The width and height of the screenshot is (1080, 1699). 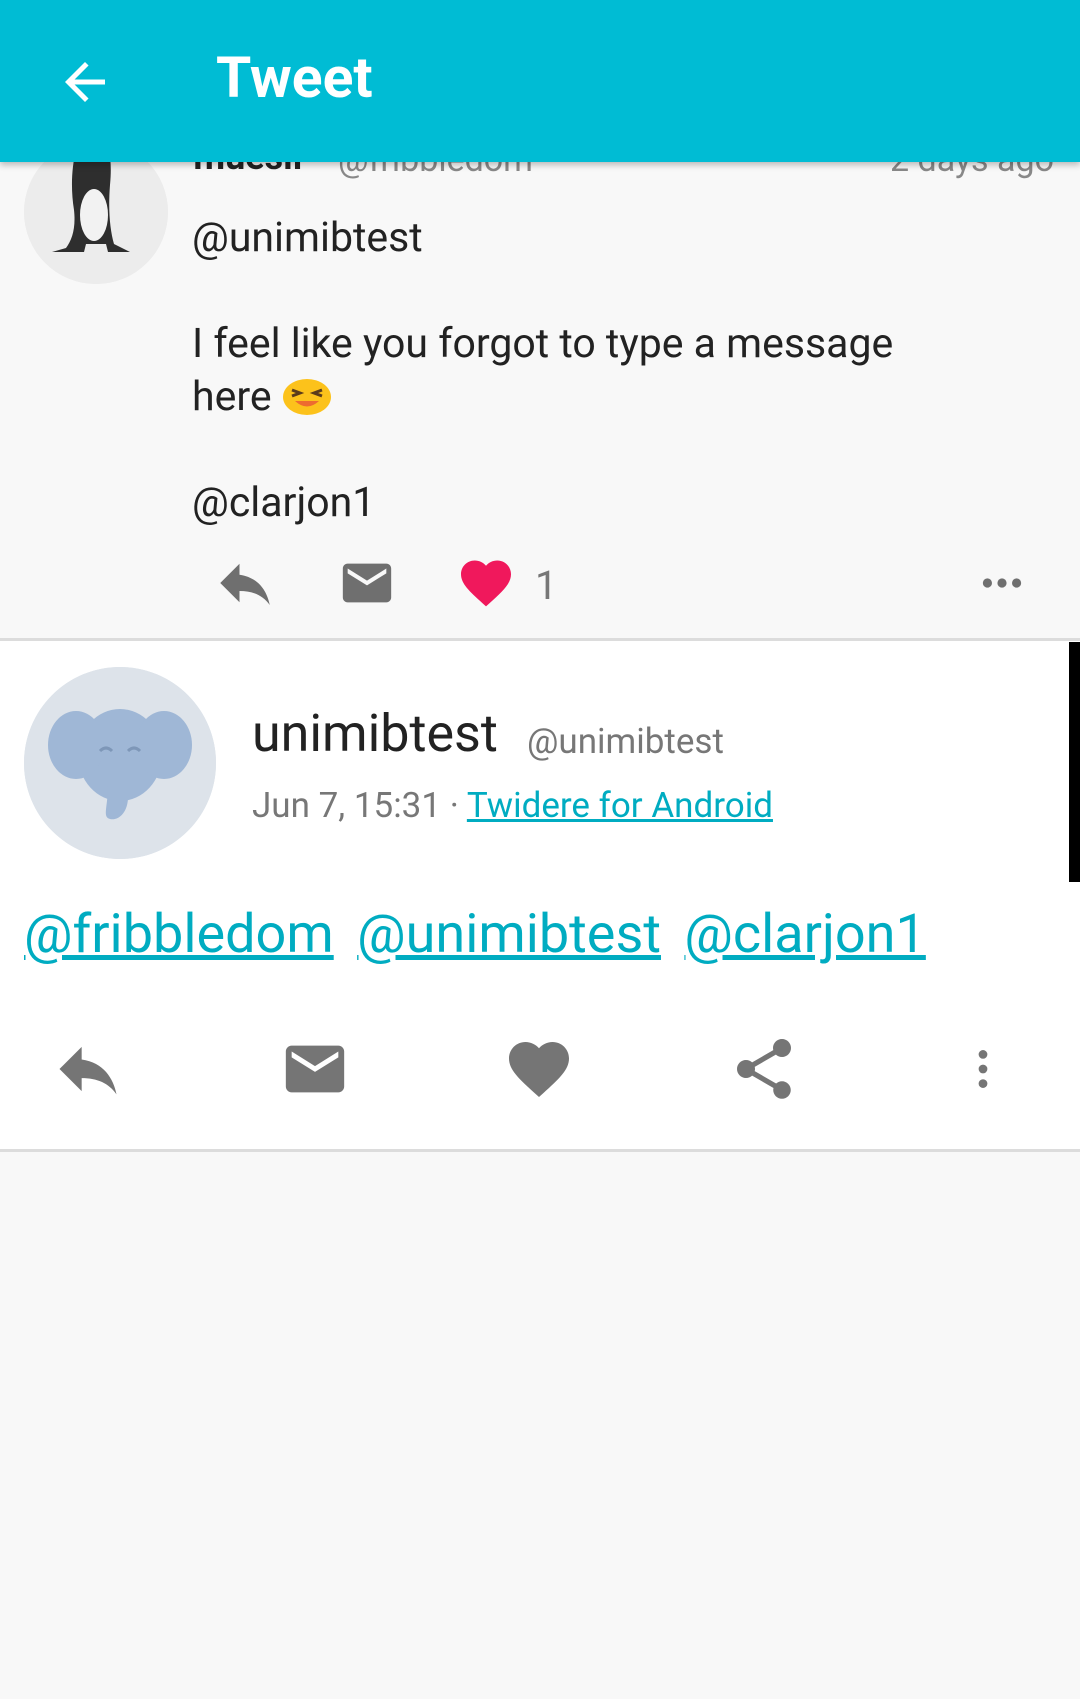 I want to click on mention-link: @unimibtest, so click(x=509, y=934).